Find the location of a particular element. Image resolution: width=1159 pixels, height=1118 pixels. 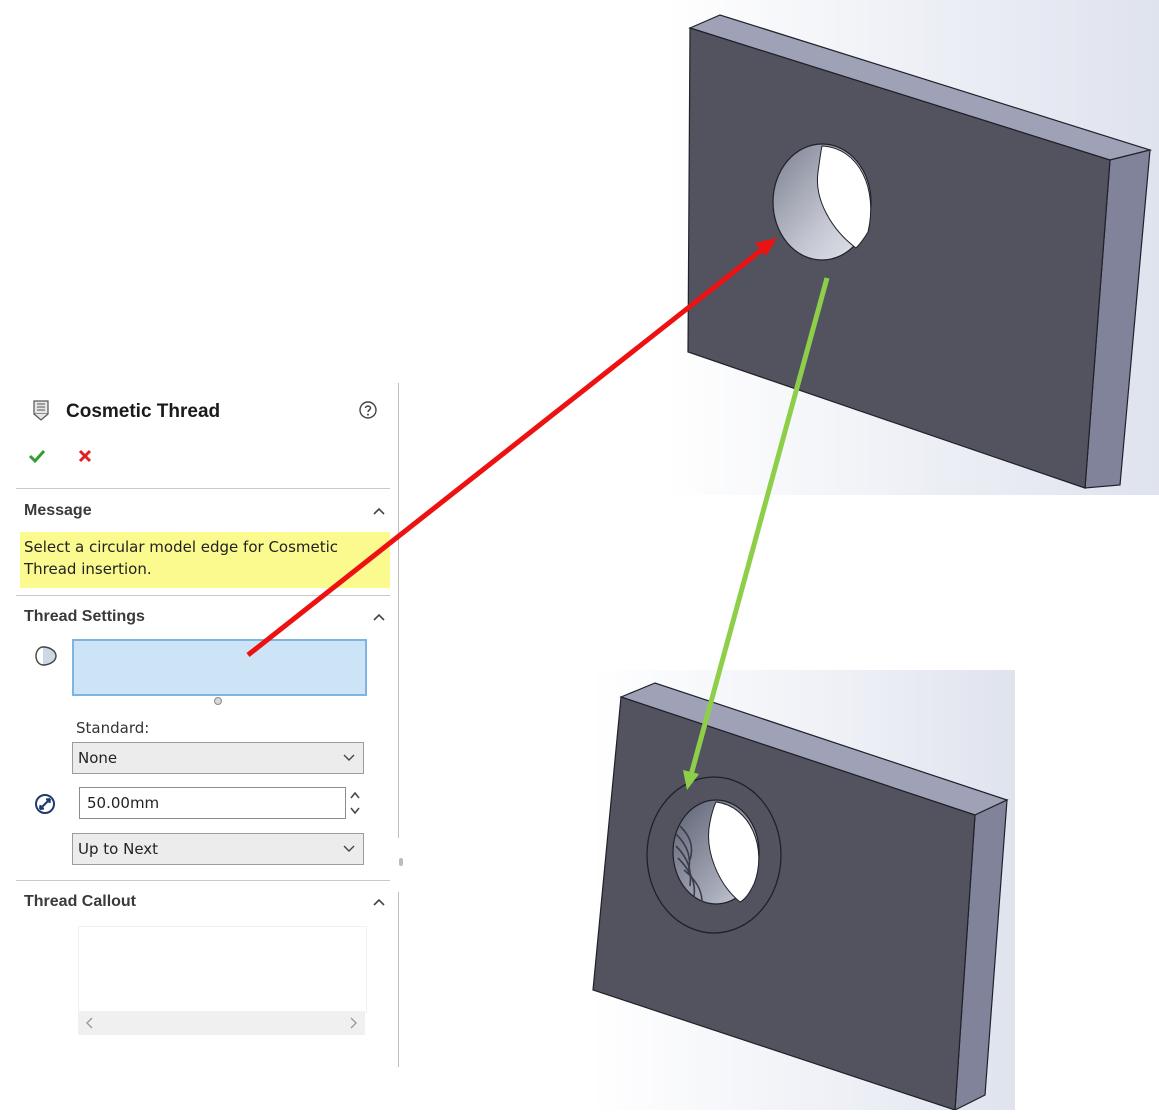

standard-label: Standard: is located at coordinates (113, 728).